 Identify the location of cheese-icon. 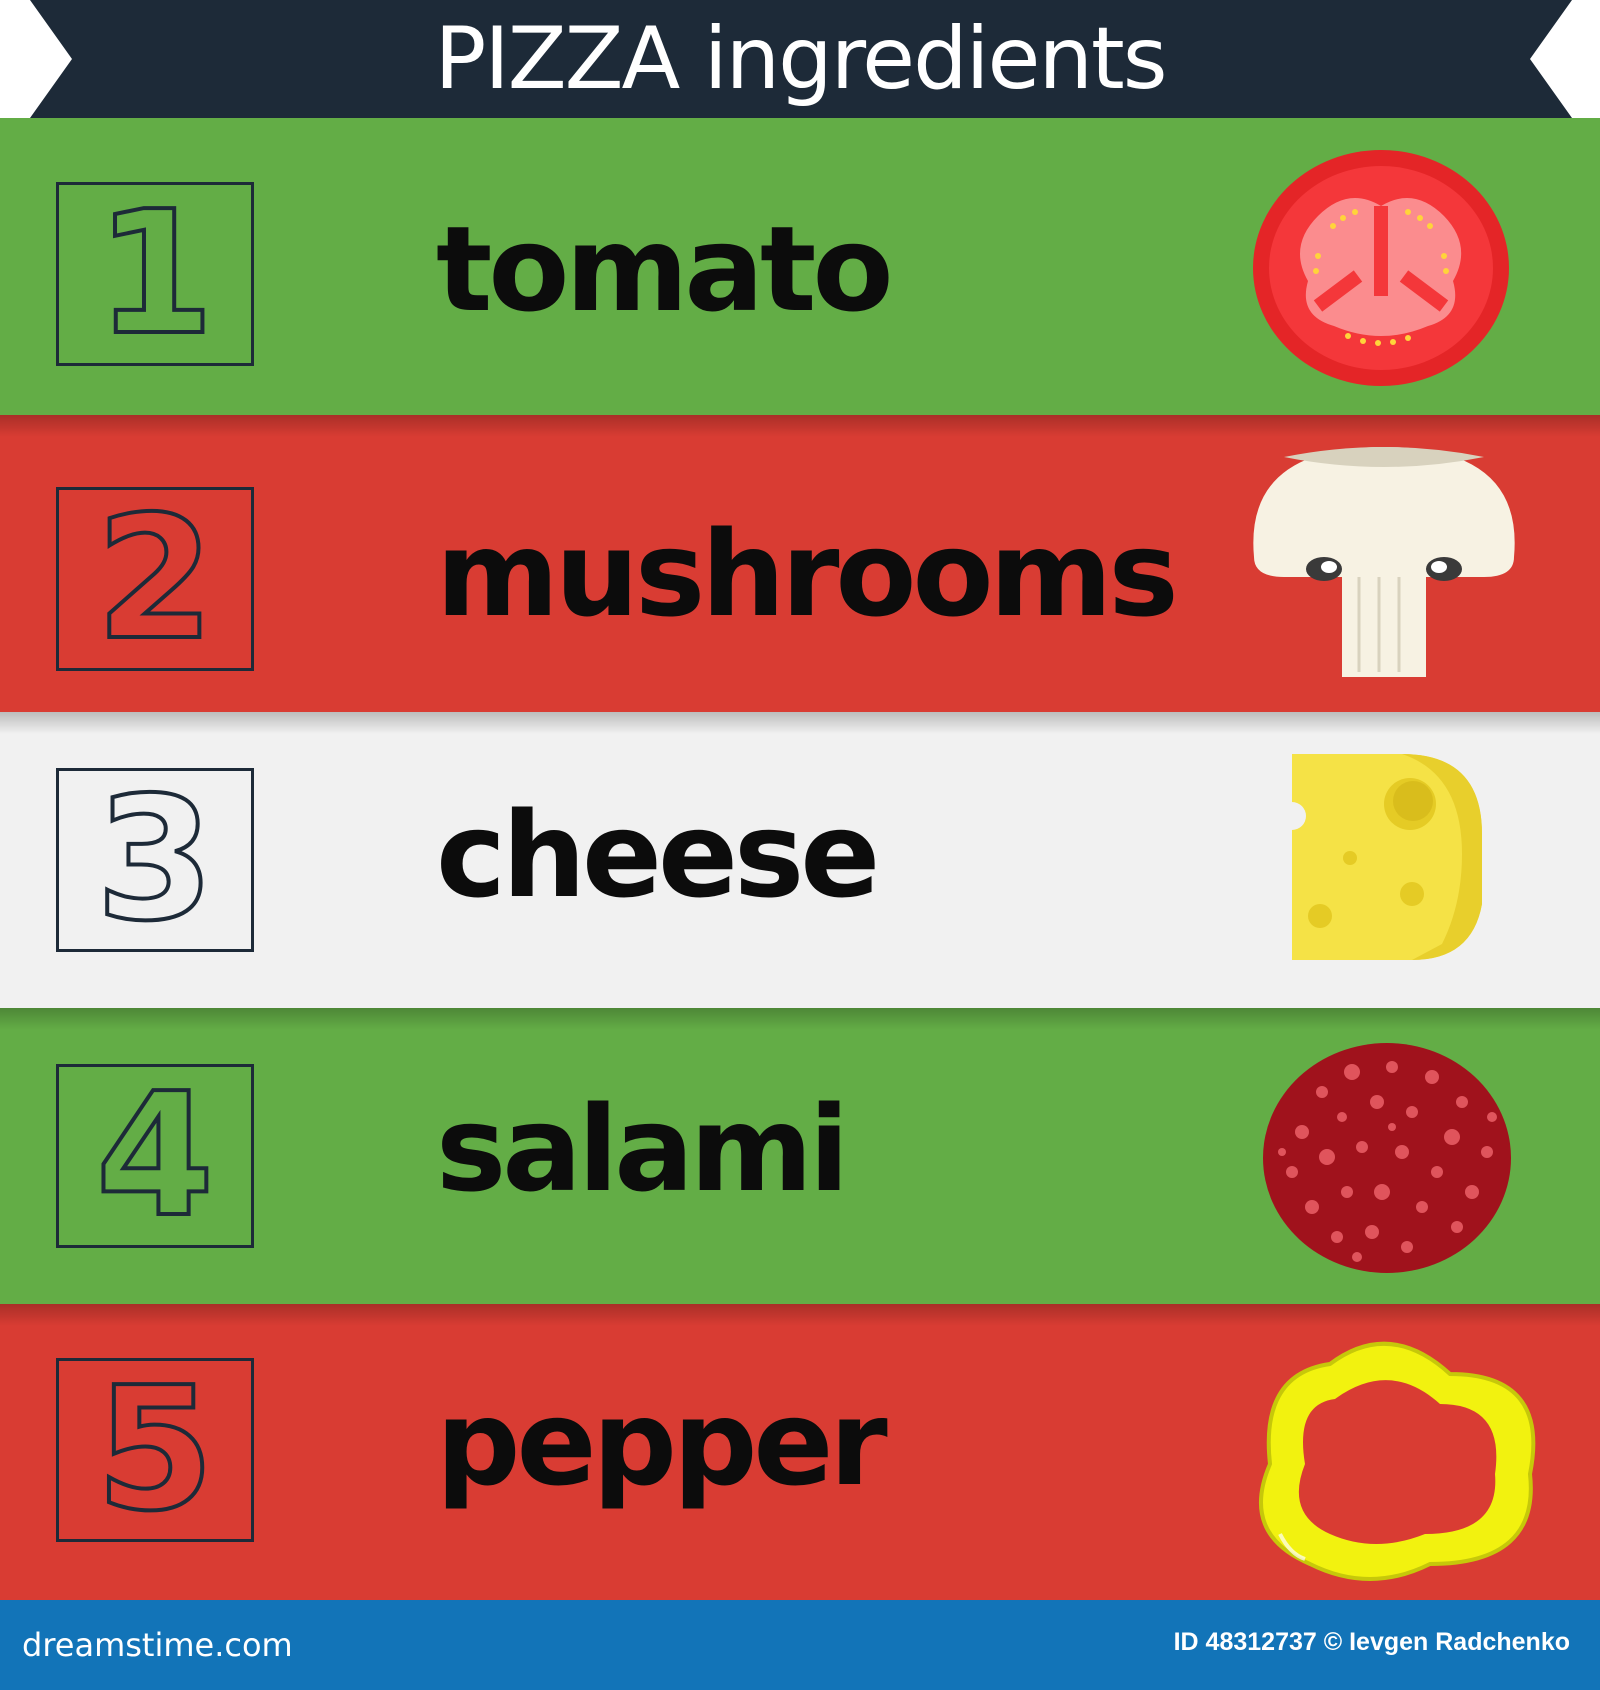
(1387, 857).